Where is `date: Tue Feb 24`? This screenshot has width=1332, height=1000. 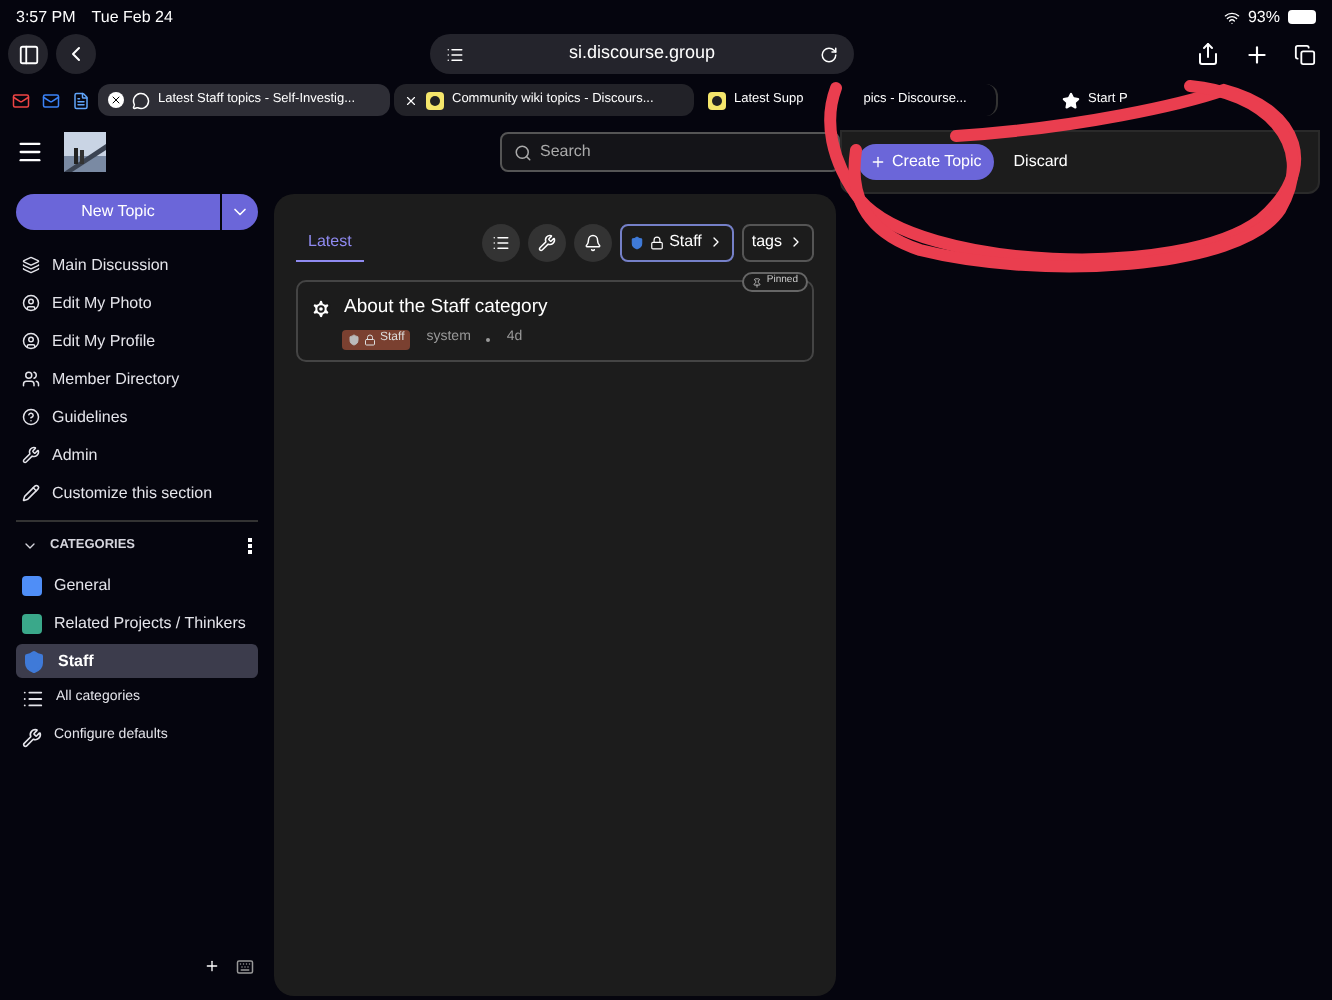
date: Tue Feb 24 is located at coordinates (132, 17).